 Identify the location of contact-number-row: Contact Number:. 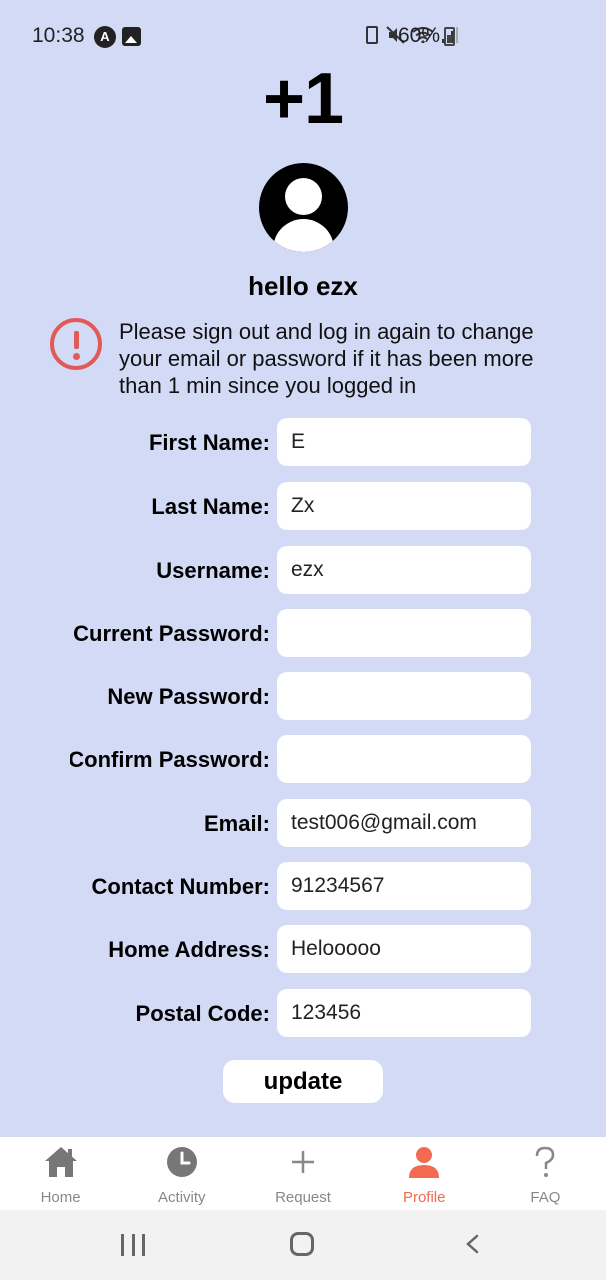
(303, 886).